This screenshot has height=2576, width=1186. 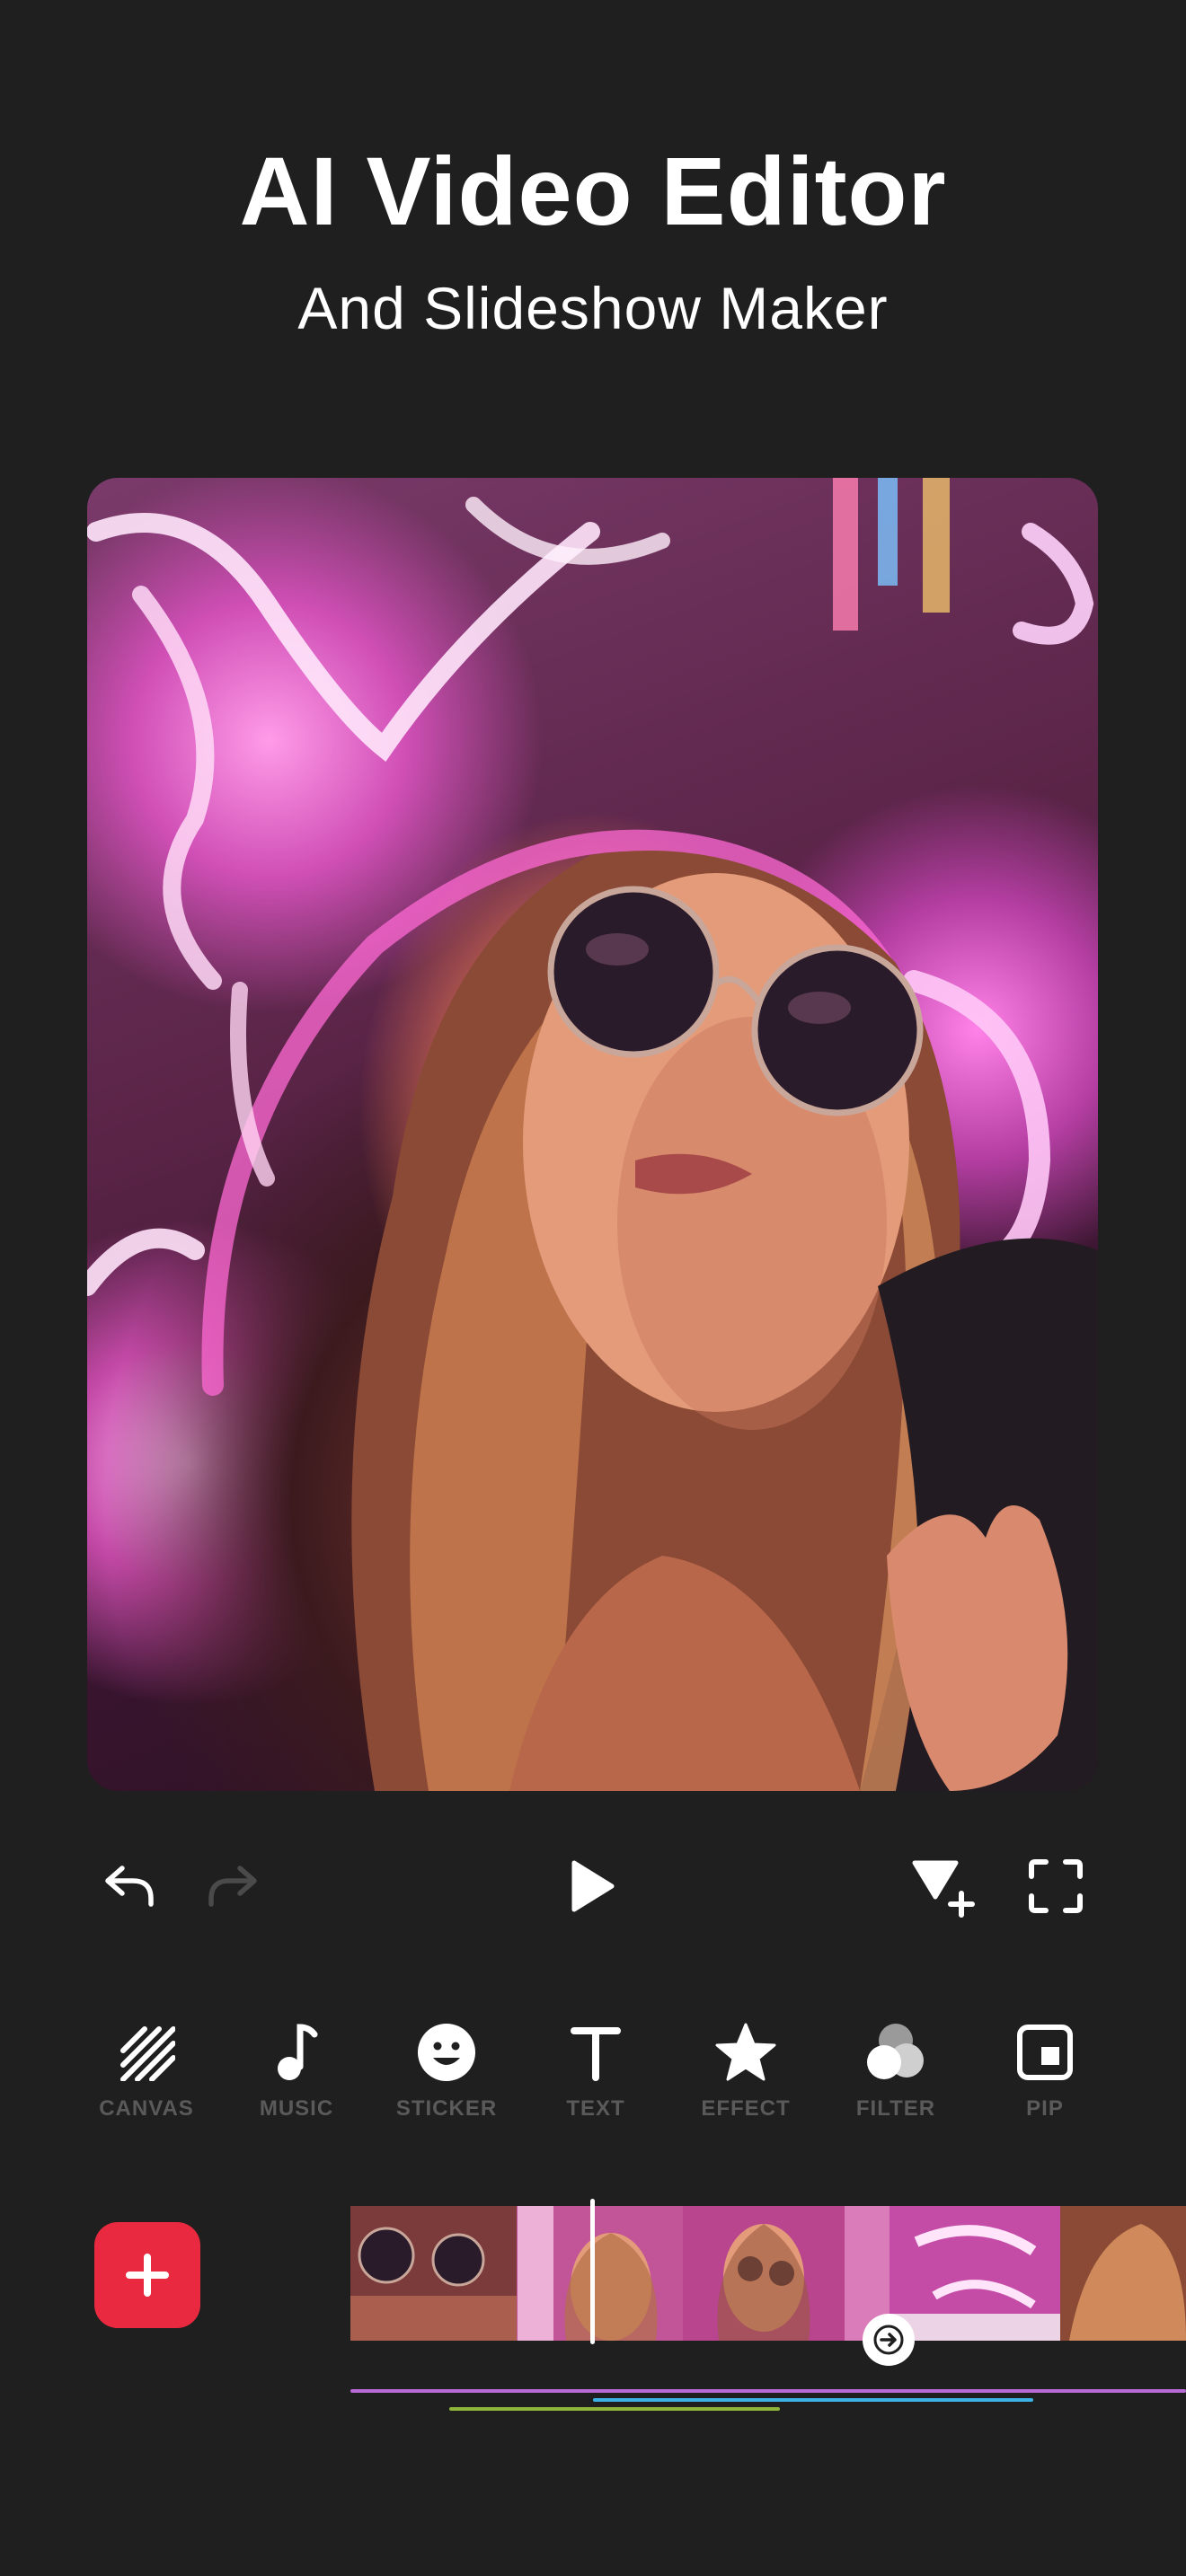 What do you see at coordinates (943, 1889) in the screenshot?
I see `keyframe-add-icon` at bounding box center [943, 1889].